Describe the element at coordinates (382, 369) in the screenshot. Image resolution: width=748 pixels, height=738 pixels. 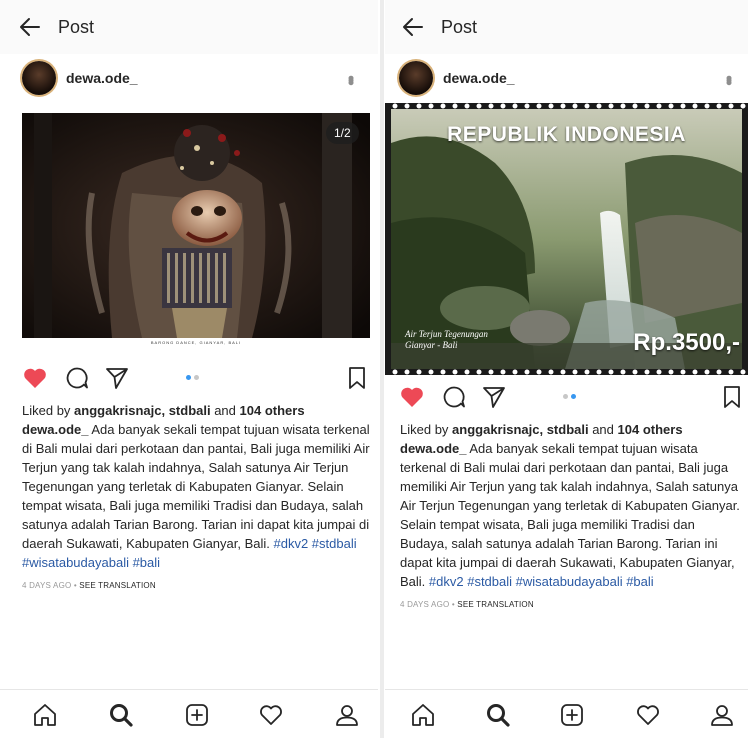
I see `panel-divider` at that location.